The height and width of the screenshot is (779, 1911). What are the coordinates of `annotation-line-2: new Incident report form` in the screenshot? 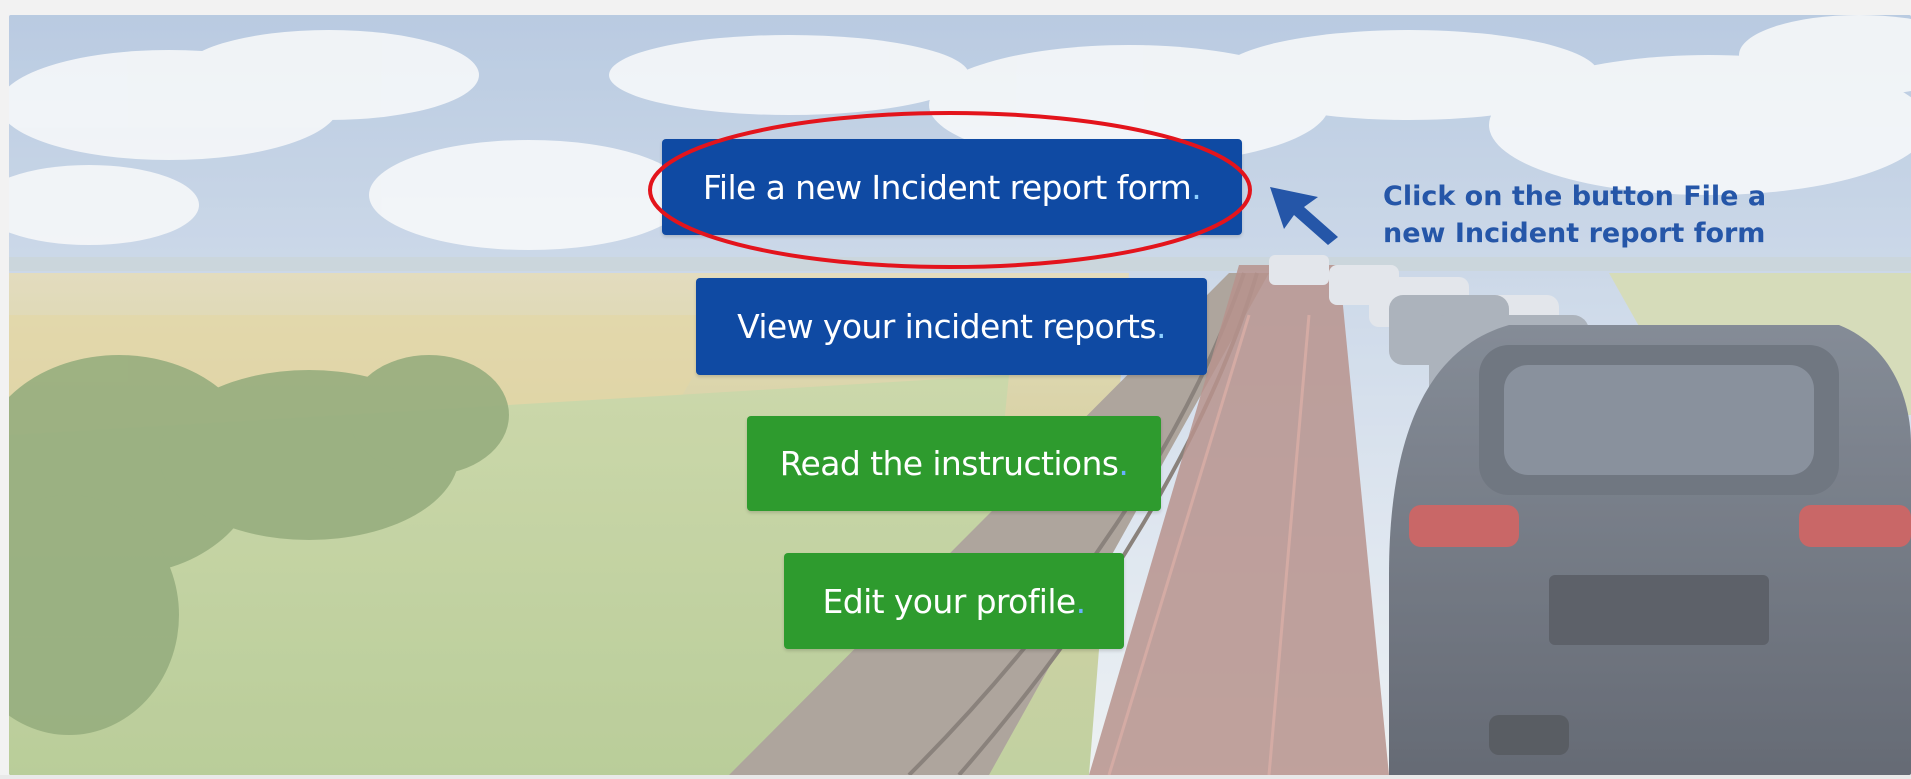 It's located at (1574, 233).